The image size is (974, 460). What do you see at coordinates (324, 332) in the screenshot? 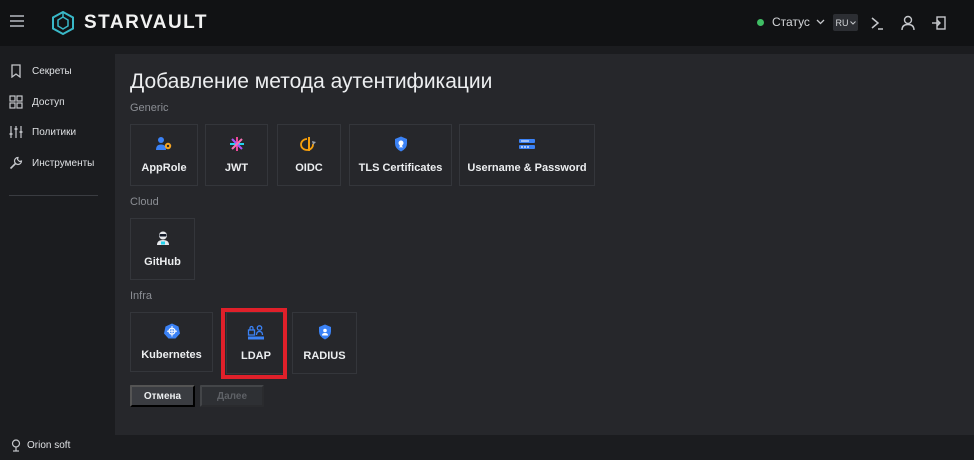
I see `radius-shield-icon` at bounding box center [324, 332].